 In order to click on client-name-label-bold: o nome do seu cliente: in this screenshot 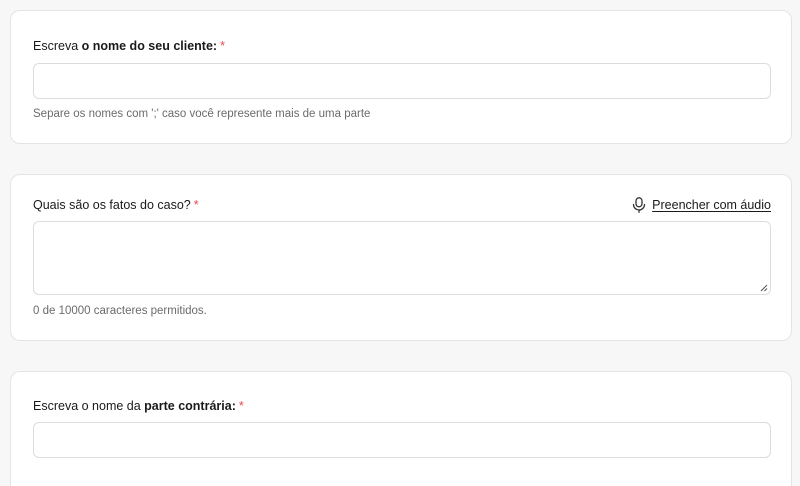, I will do `click(149, 46)`.